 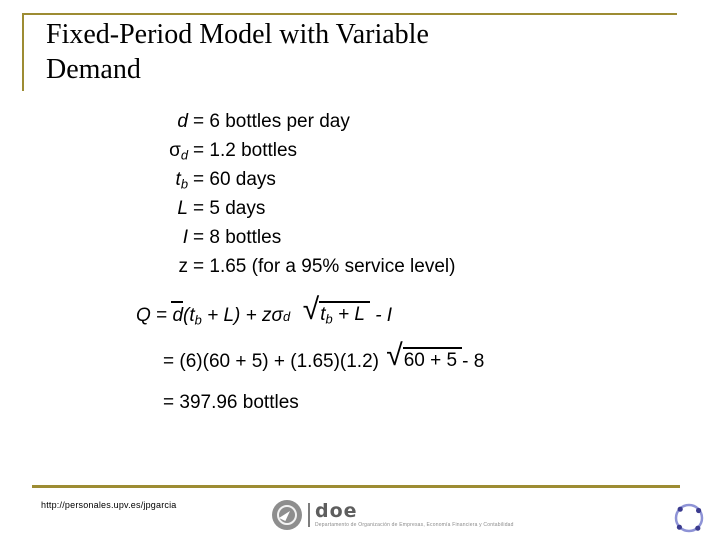 What do you see at coordinates (279, 361) in the screenshot?
I see `substituted-values: (6)(60 + 5) + (1.65)(1.2)` at bounding box center [279, 361].